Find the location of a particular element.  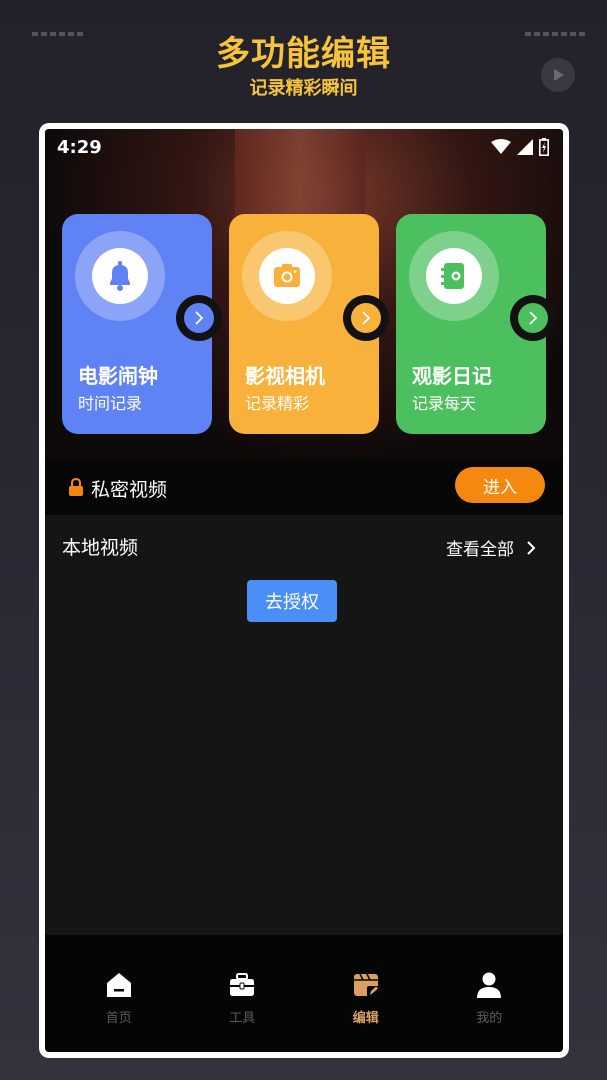

play-icon is located at coordinates (559, 75).